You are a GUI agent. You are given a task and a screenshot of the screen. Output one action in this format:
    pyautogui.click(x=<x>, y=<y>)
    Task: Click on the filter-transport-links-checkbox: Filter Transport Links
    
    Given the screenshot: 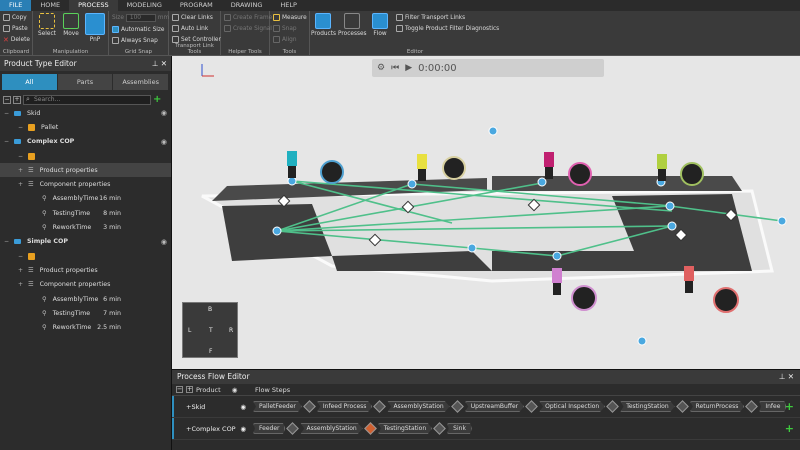 What is the action you would take?
    pyautogui.click(x=430, y=17)
    